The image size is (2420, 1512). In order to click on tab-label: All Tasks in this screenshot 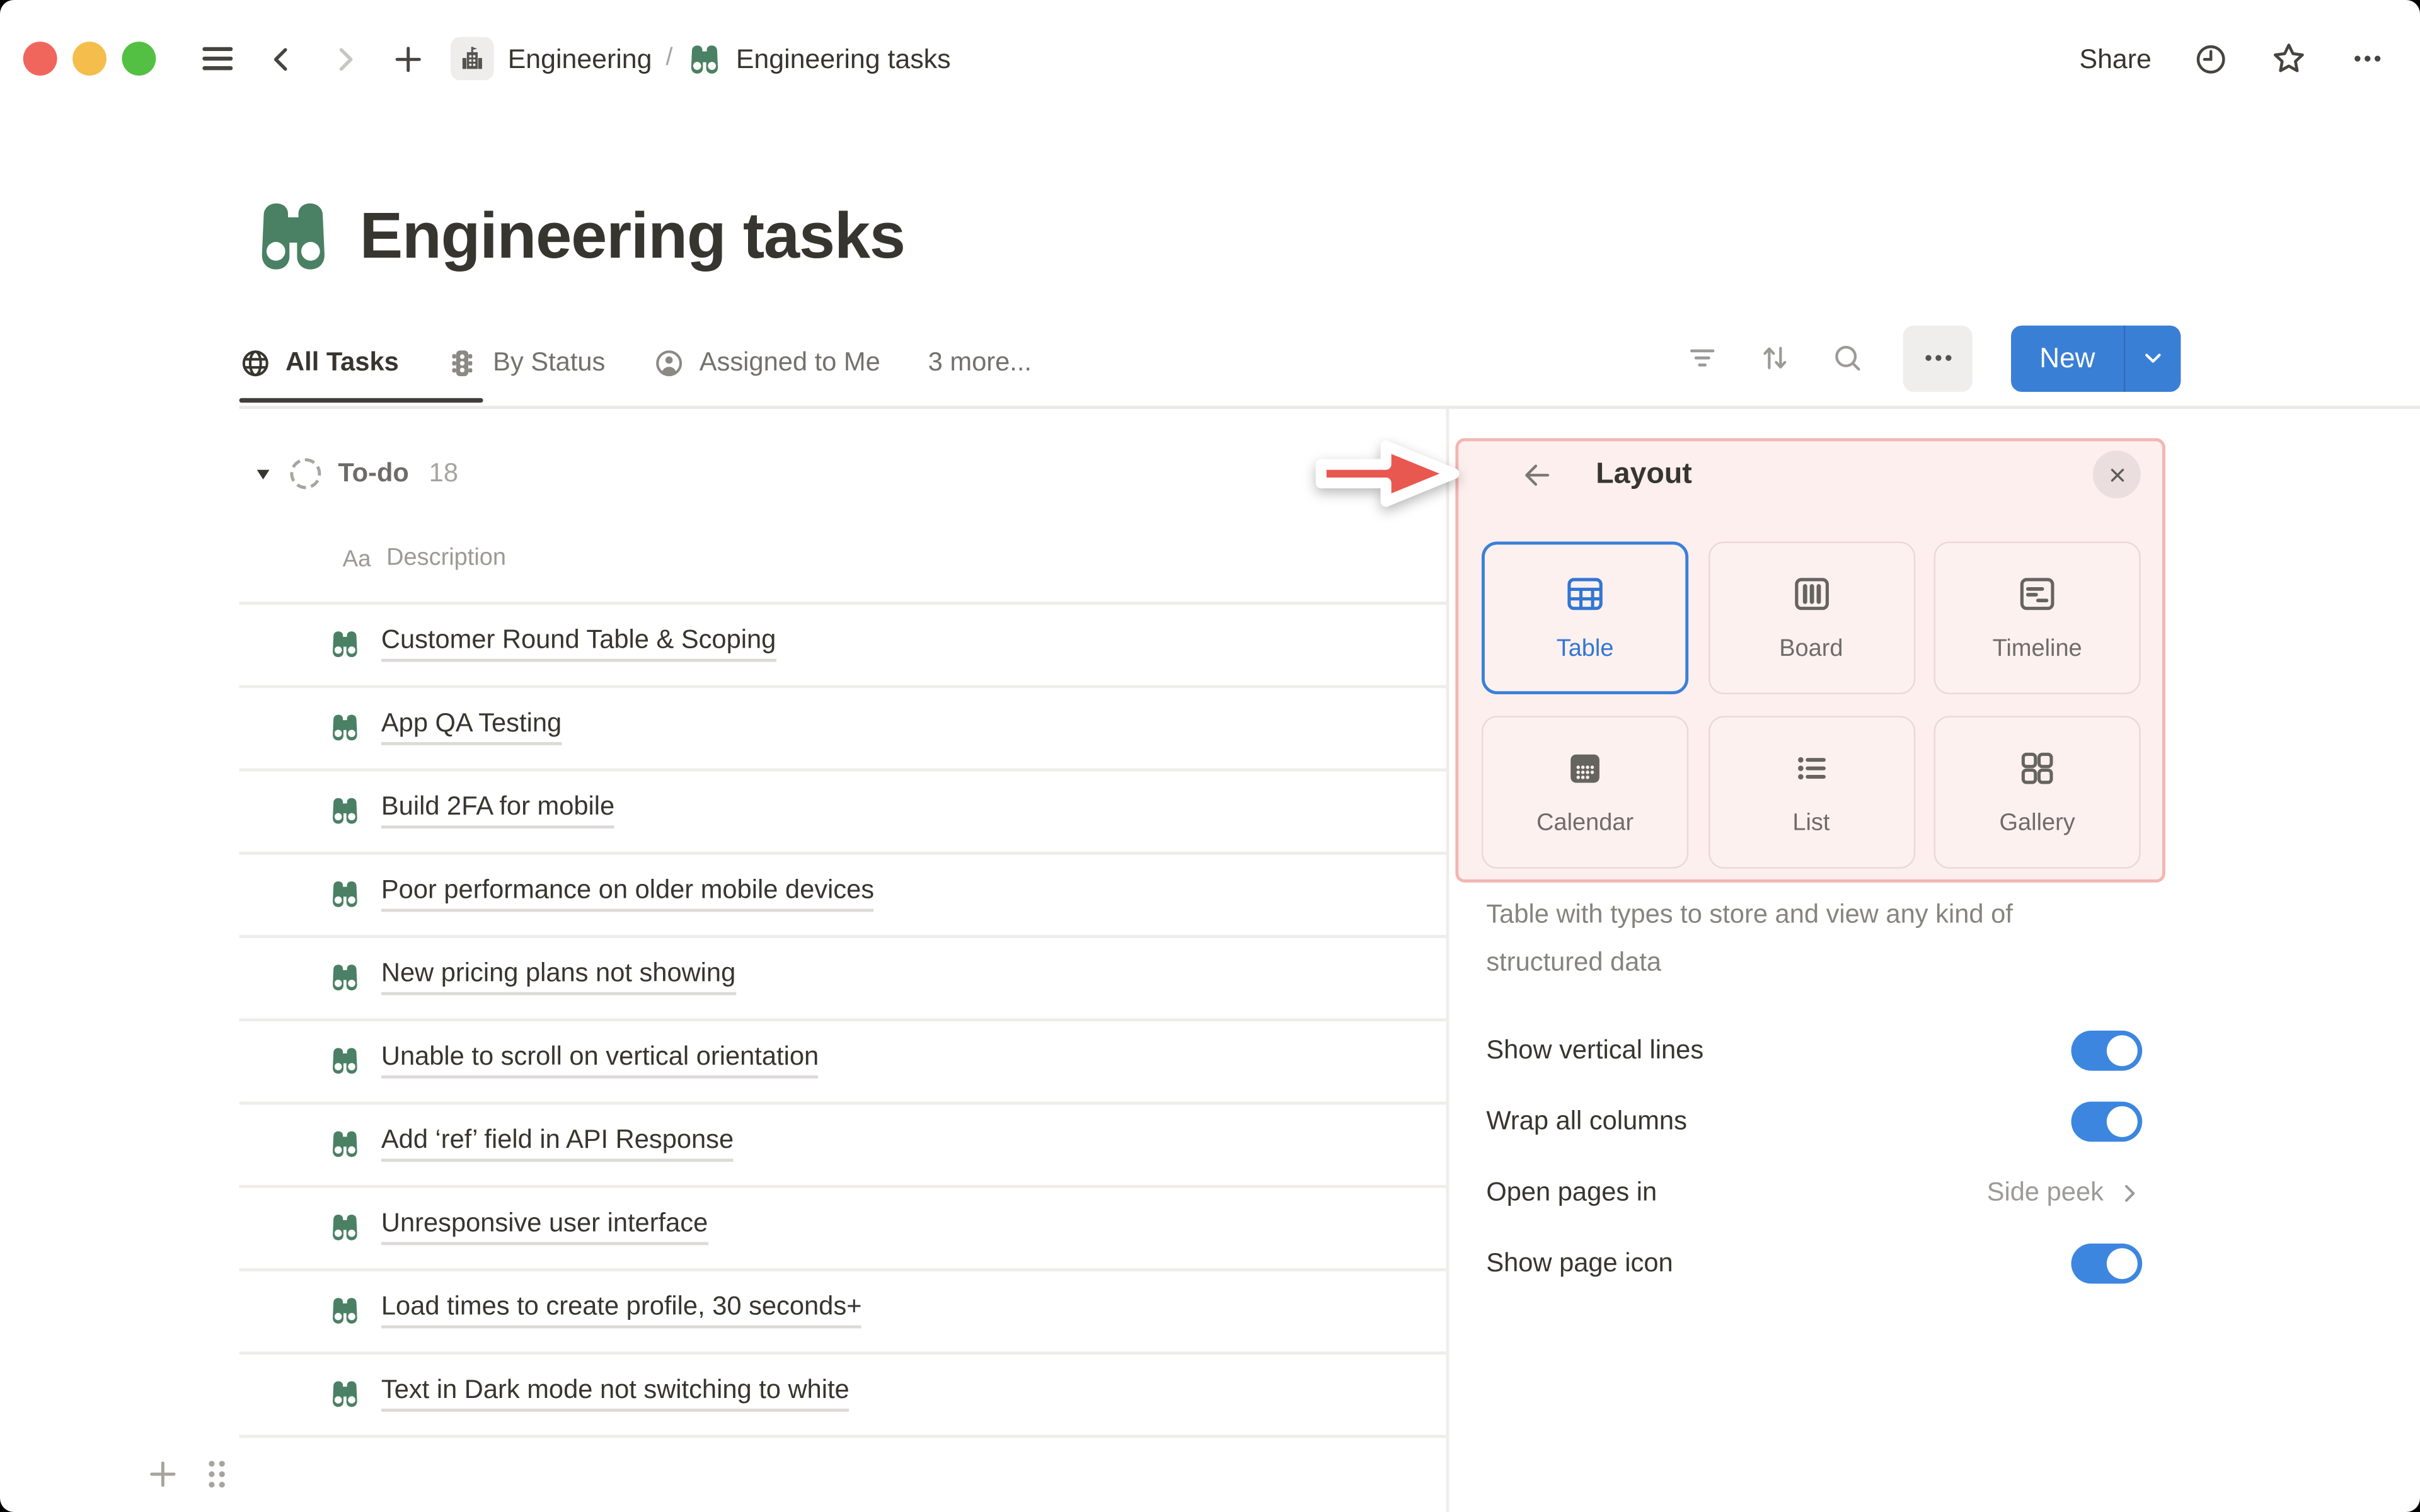, I will do `click(342, 362)`.